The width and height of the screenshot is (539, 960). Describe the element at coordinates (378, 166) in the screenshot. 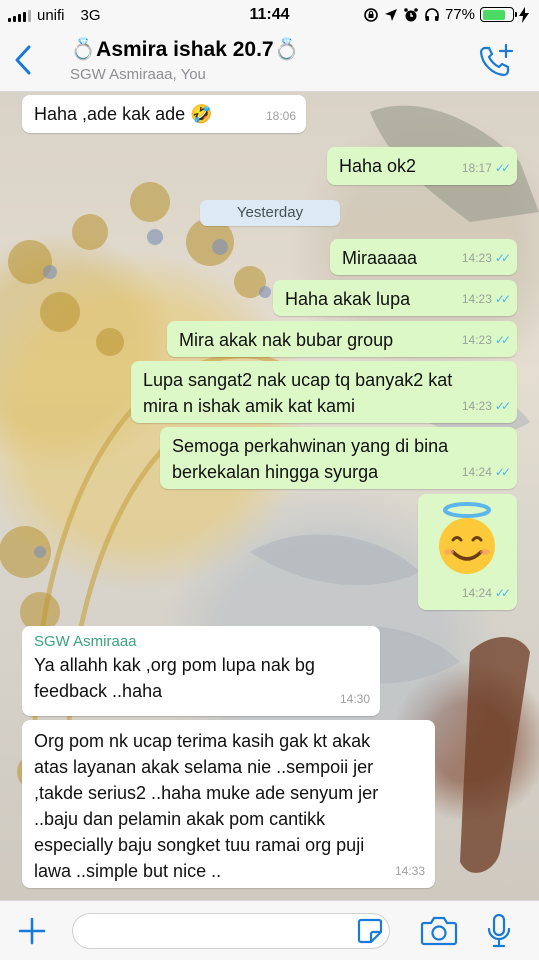

I see `message-text: Haha ok2` at that location.